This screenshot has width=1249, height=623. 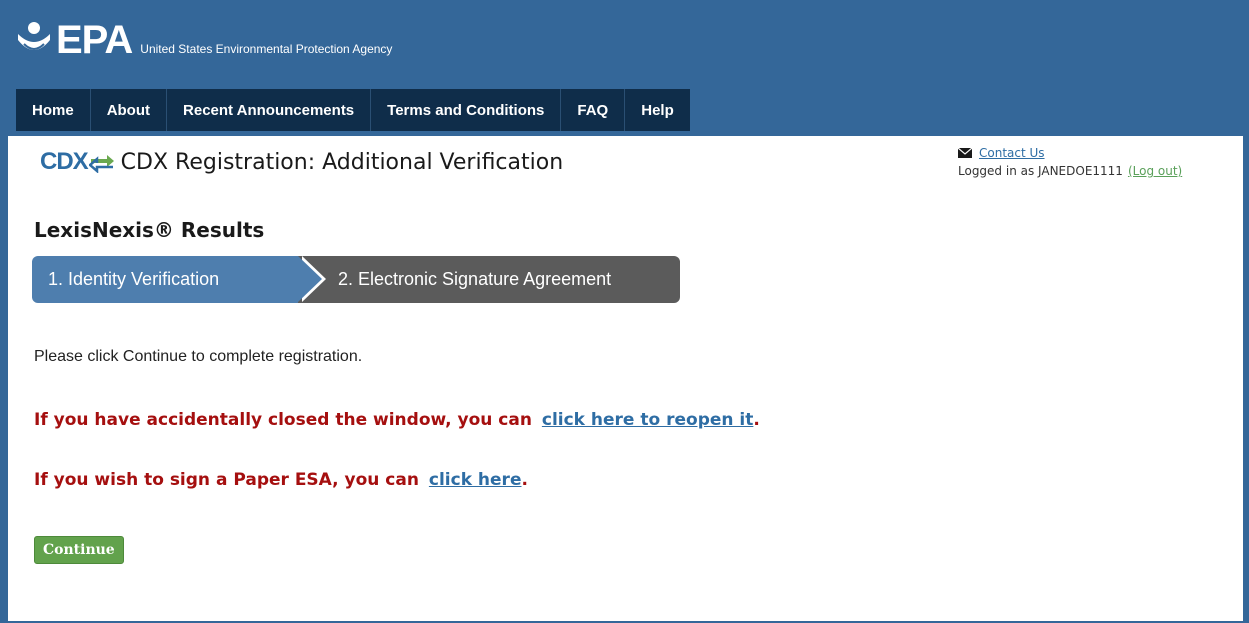 I want to click on login-status: Logged in as JANEDOE1111 (Log out), so click(x=1070, y=171).